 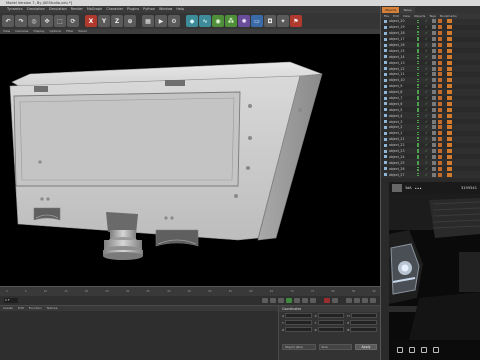 I want to click on rotation-key-icon, so click(x=373, y=300).